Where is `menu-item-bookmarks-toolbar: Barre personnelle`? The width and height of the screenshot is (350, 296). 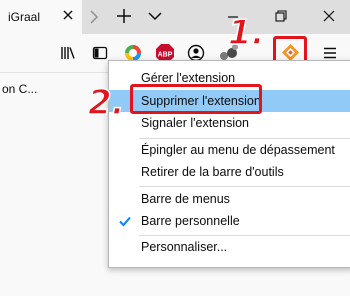 menu-item-bookmarks-toolbar: Barre personnelle is located at coordinates (229, 221).